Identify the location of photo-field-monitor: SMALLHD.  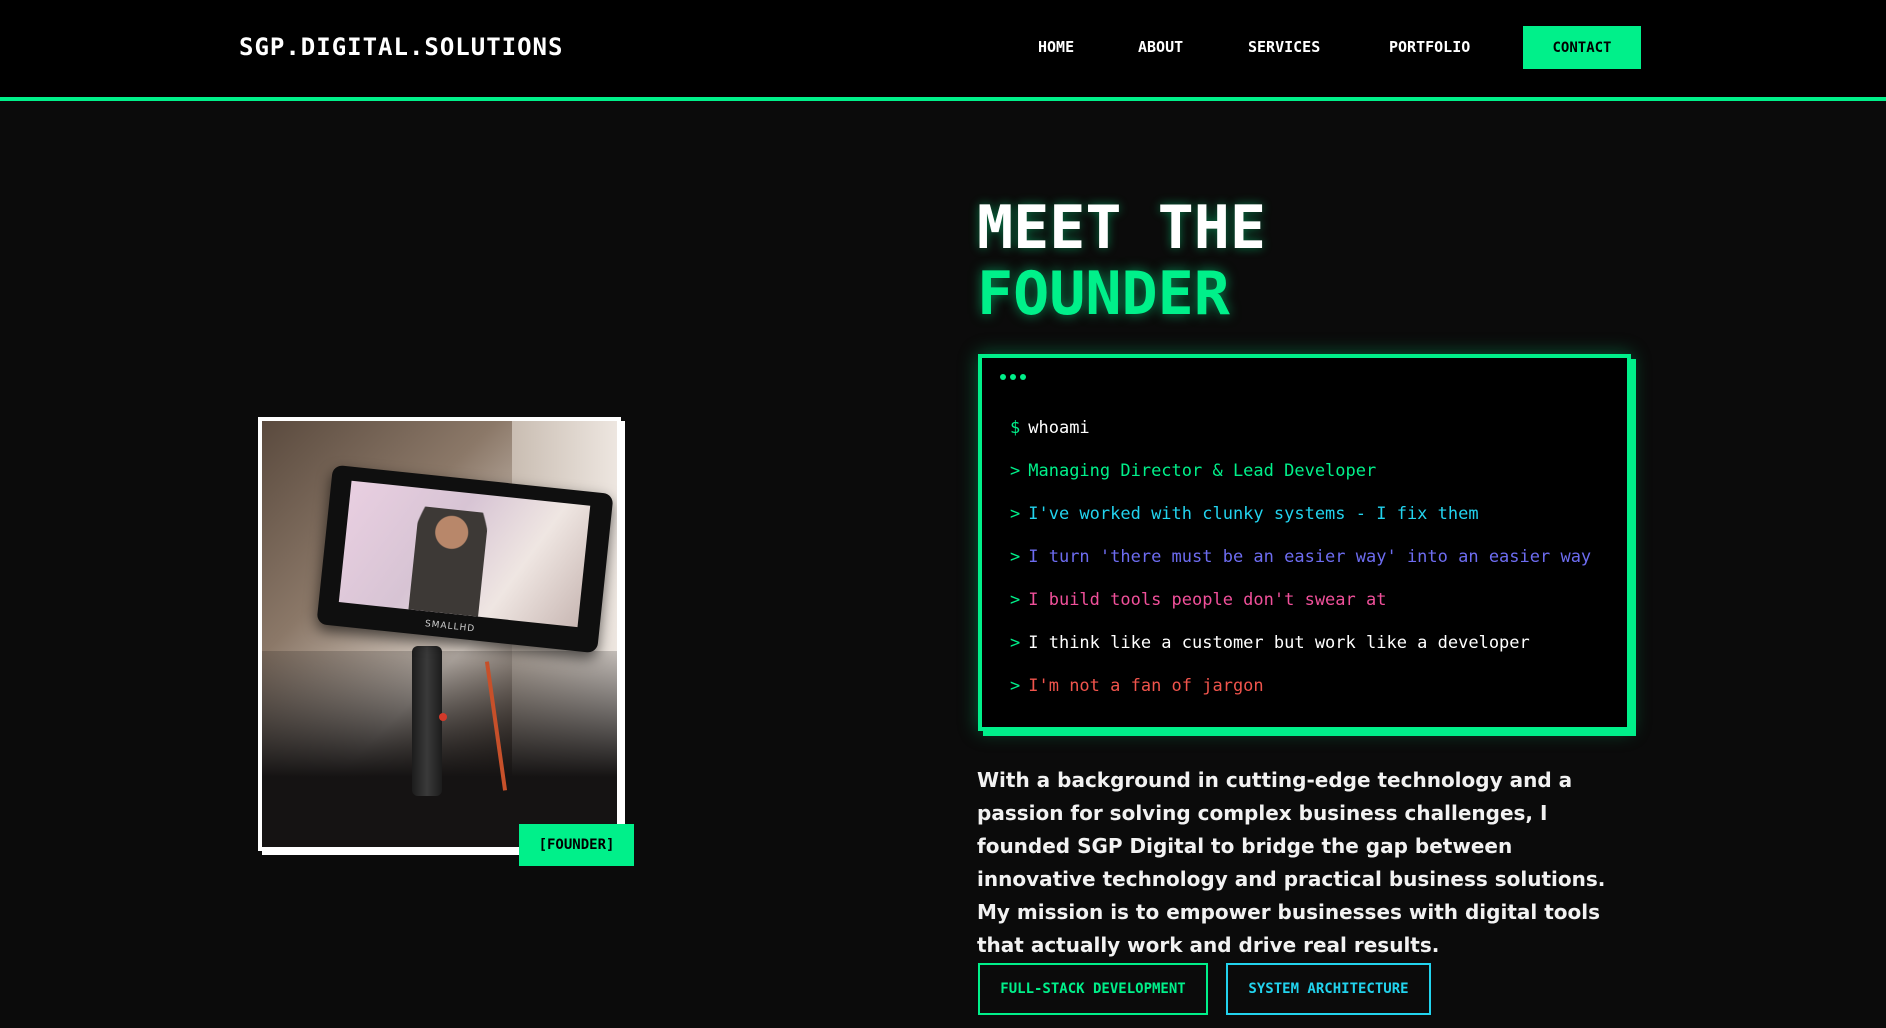
(465, 559).